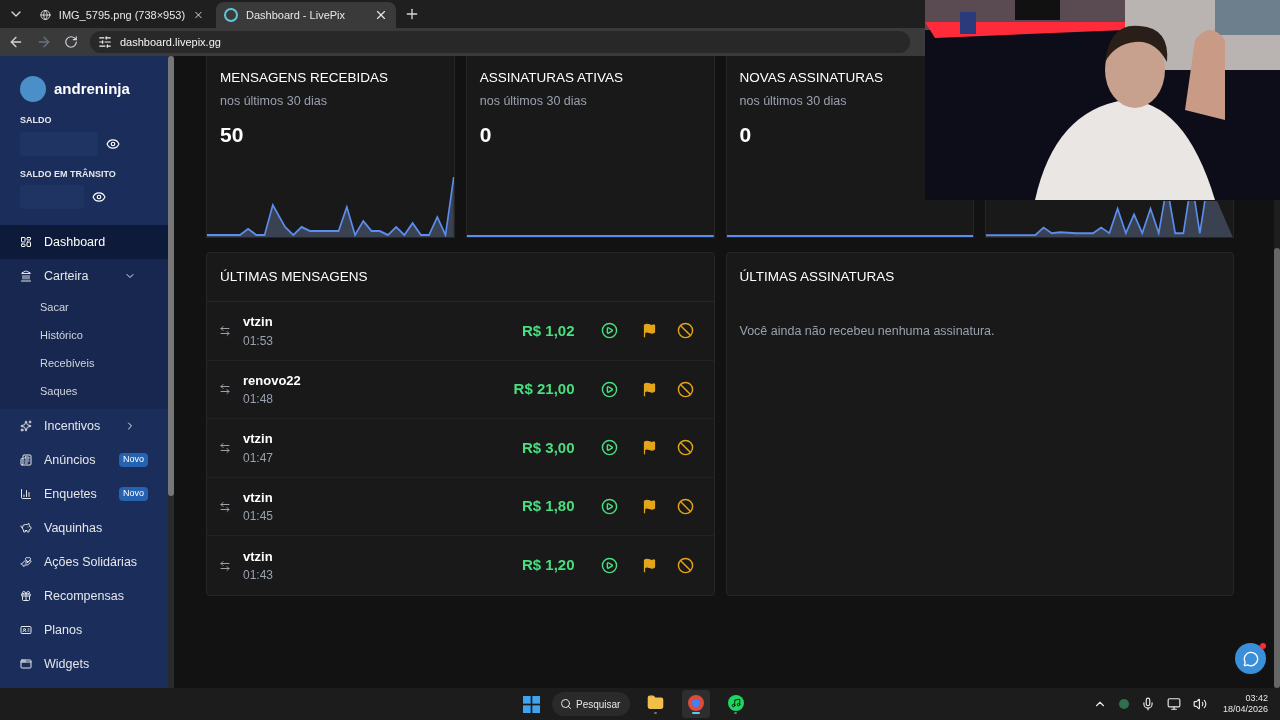 This screenshot has width=1280, height=720. What do you see at coordinates (460, 448) in the screenshot?
I see `message-row: vtzin 01:47 R$ 3,00` at bounding box center [460, 448].